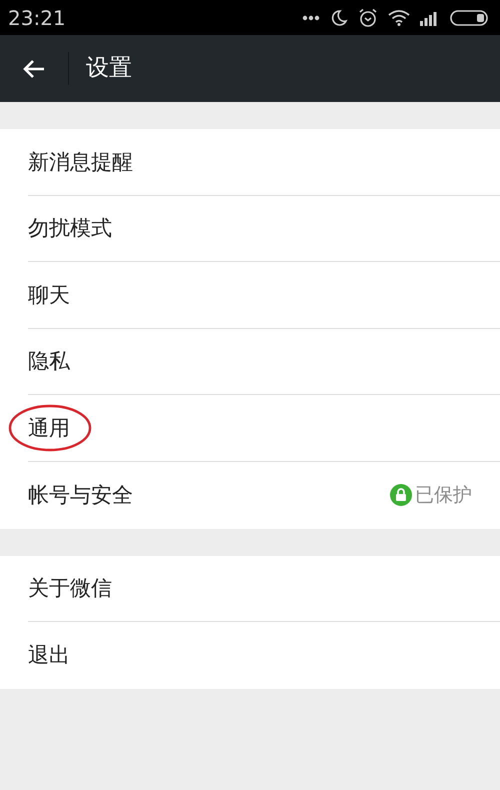 The height and width of the screenshot is (790, 500). I want to click on item-label: 新消息提醒, so click(80, 162).